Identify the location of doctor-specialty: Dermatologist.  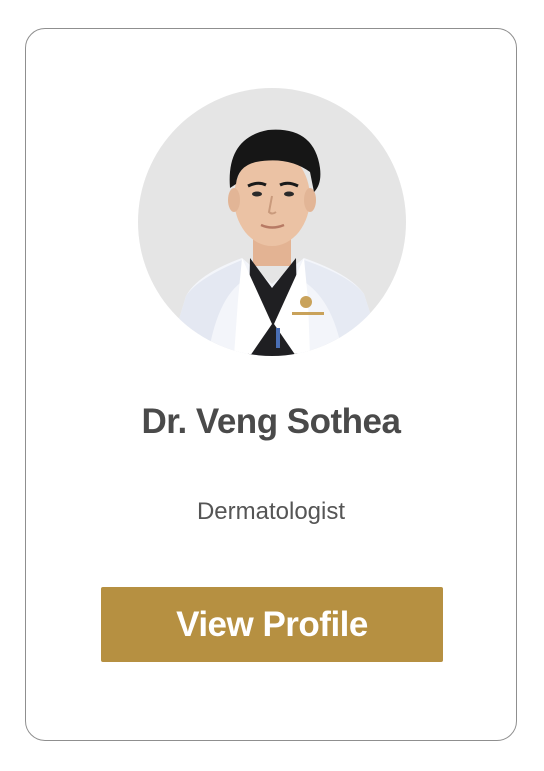
(271, 511).